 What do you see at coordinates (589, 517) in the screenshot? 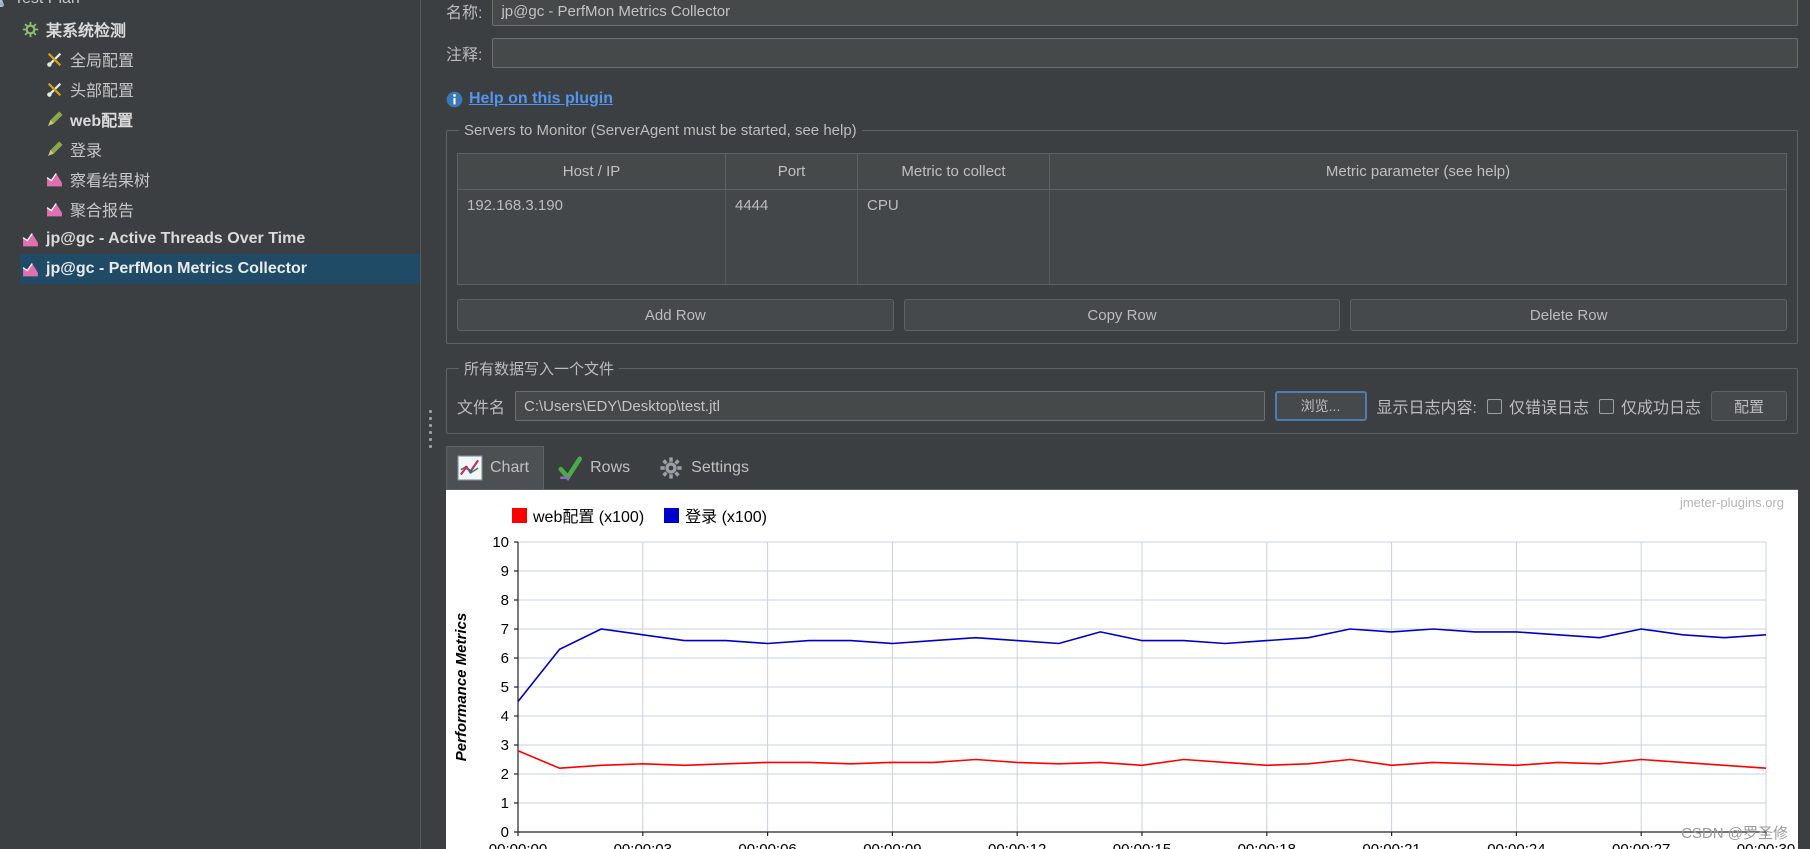
I see `legend-label: web配置 (x100)` at bounding box center [589, 517].